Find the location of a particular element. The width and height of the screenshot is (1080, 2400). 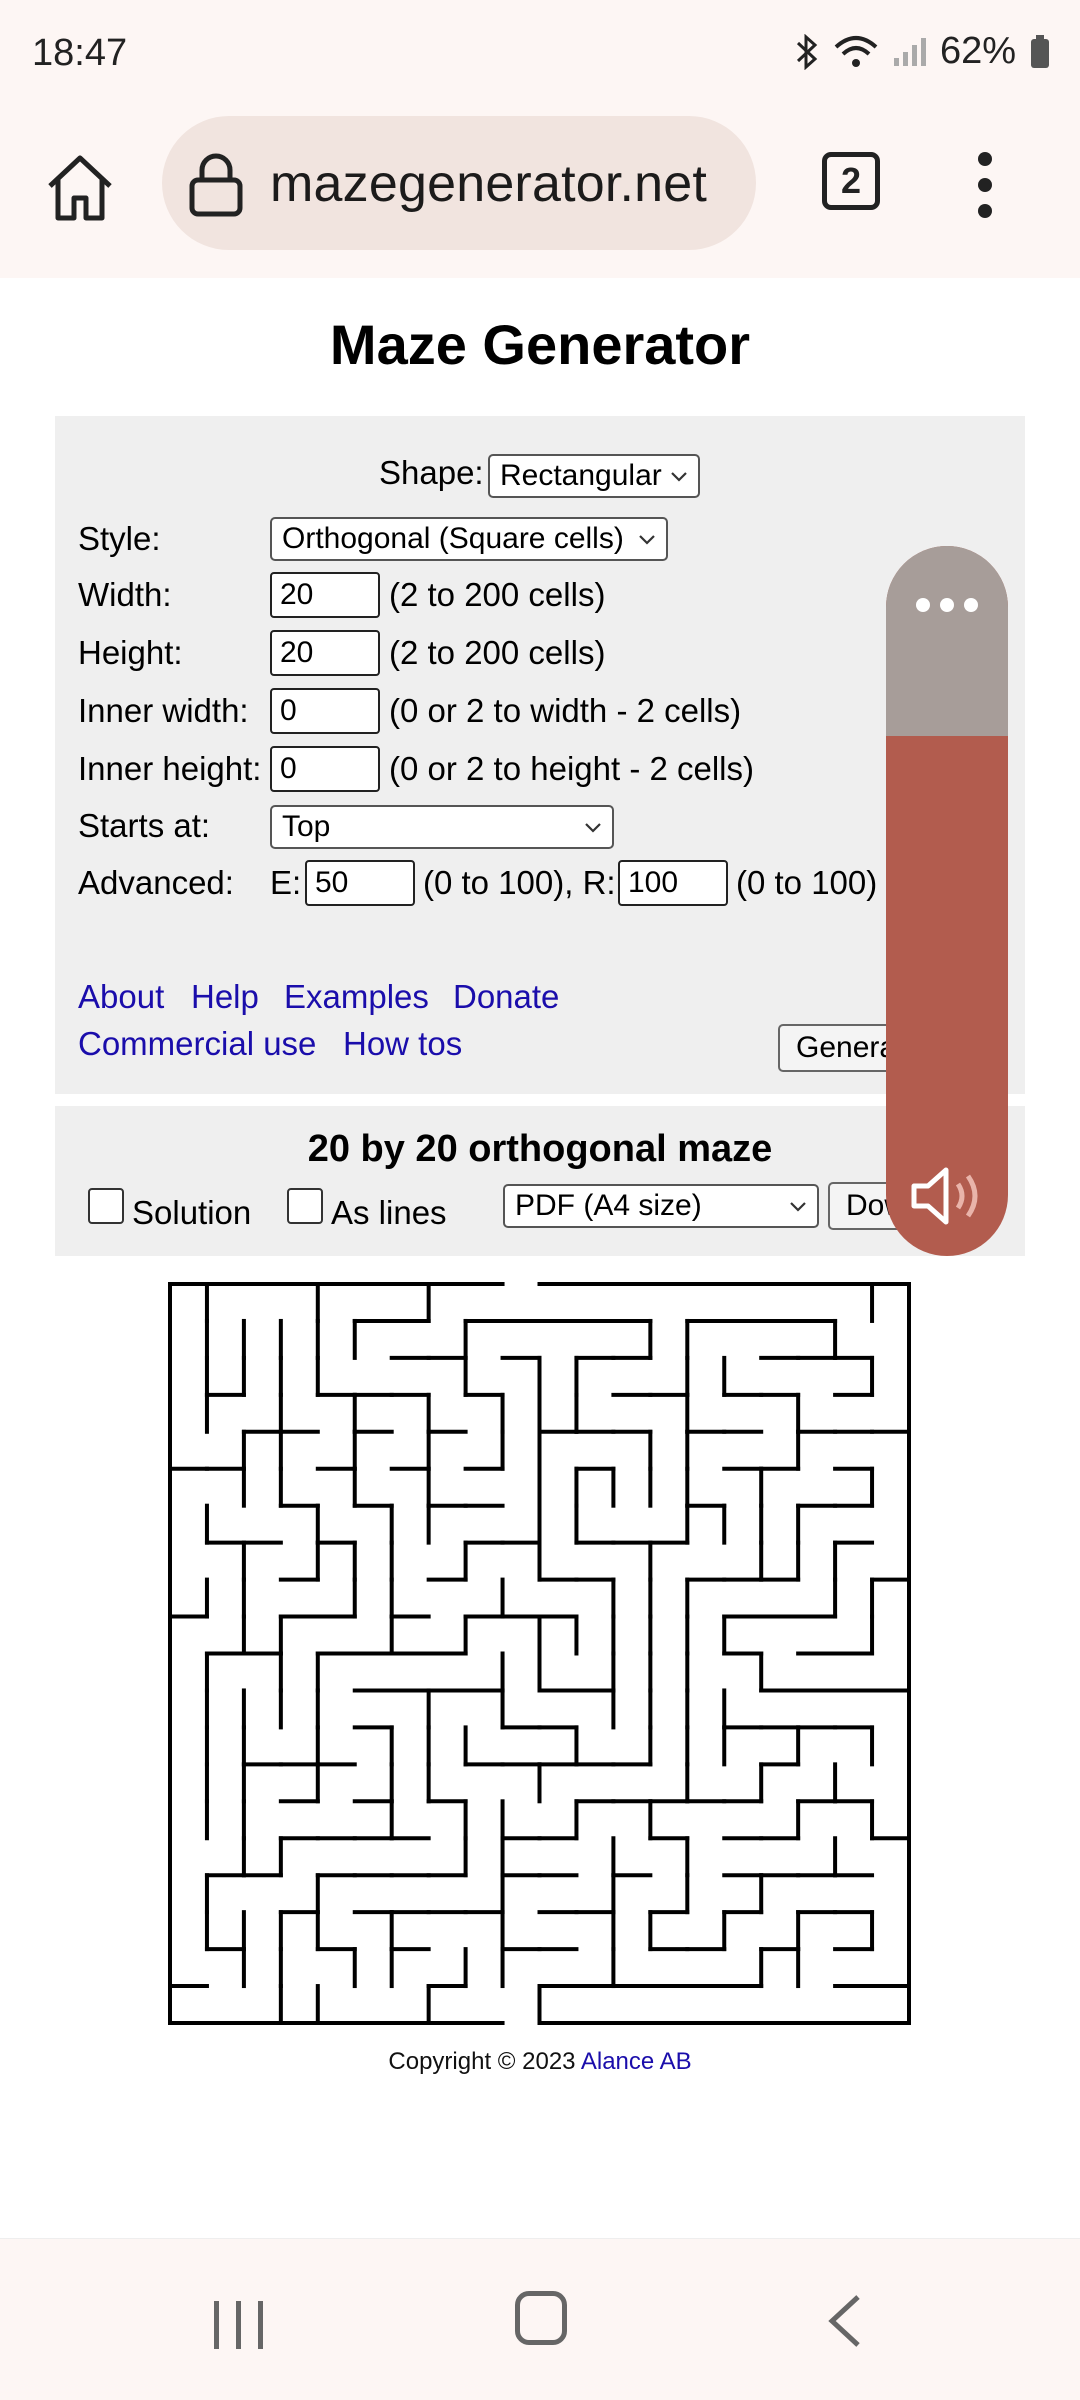

style-select: Orthogonal (Square cells) is located at coordinates (469, 539).